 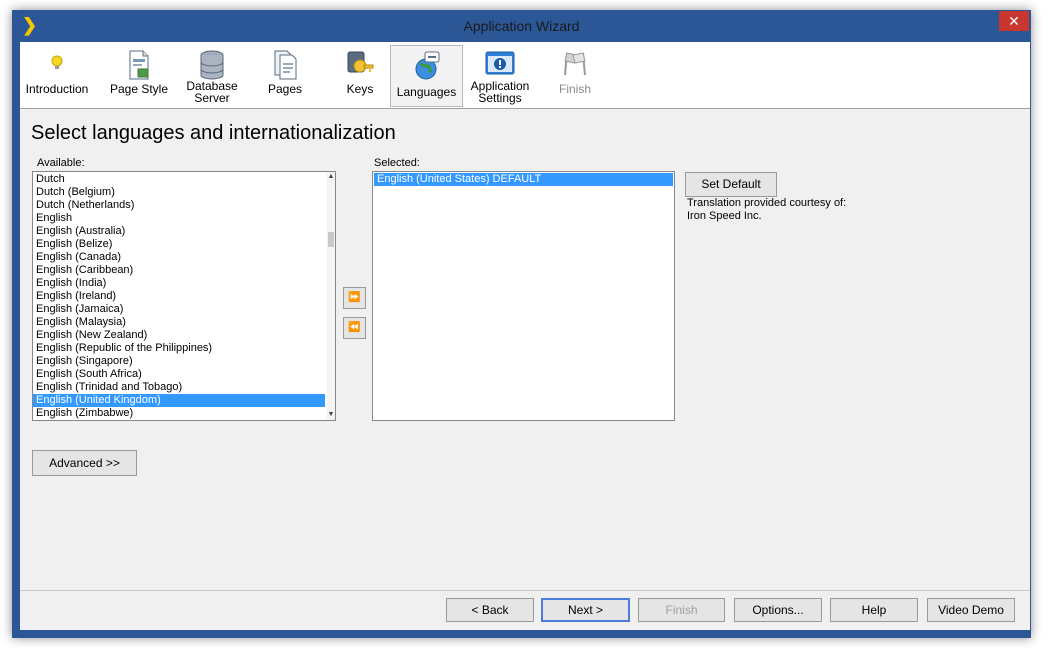 I want to click on list-item: English (Malaysia), so click(x=179, y=322).